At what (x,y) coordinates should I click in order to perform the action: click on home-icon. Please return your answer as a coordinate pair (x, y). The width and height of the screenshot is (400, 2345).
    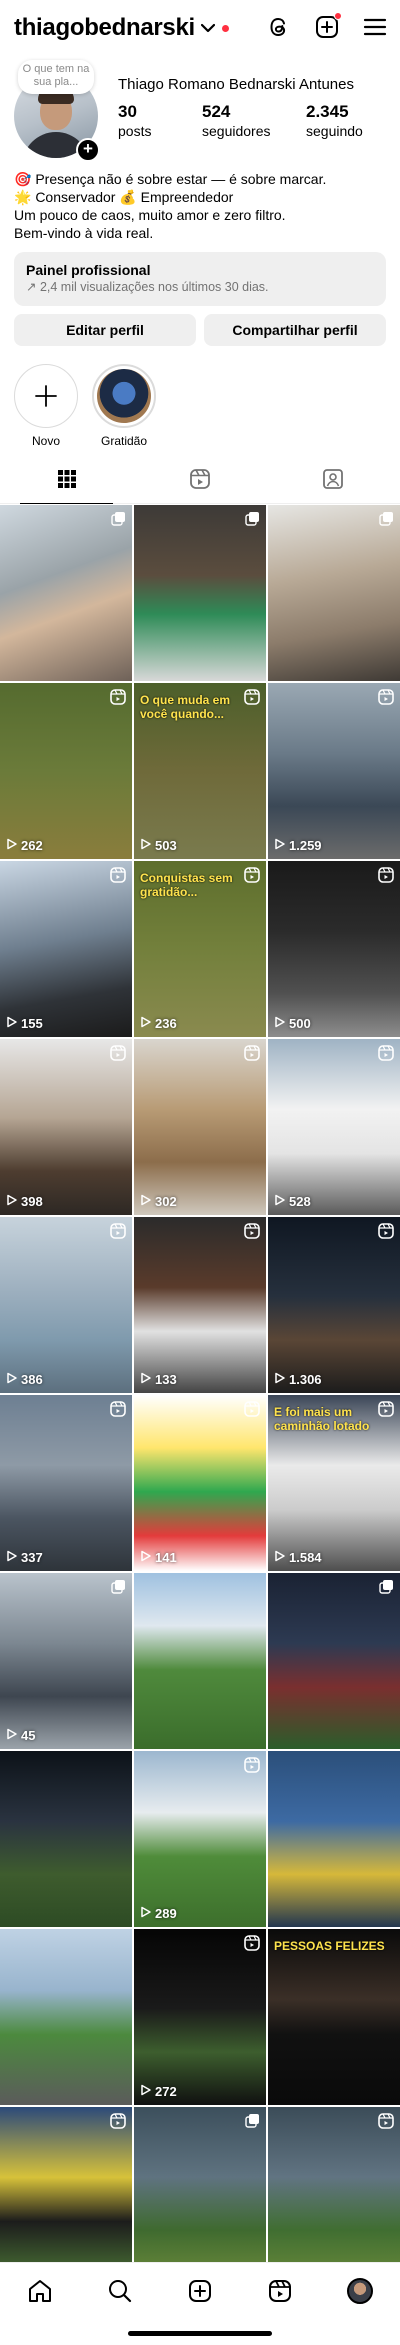
    Looking at the image, I should click on (40, 2291).